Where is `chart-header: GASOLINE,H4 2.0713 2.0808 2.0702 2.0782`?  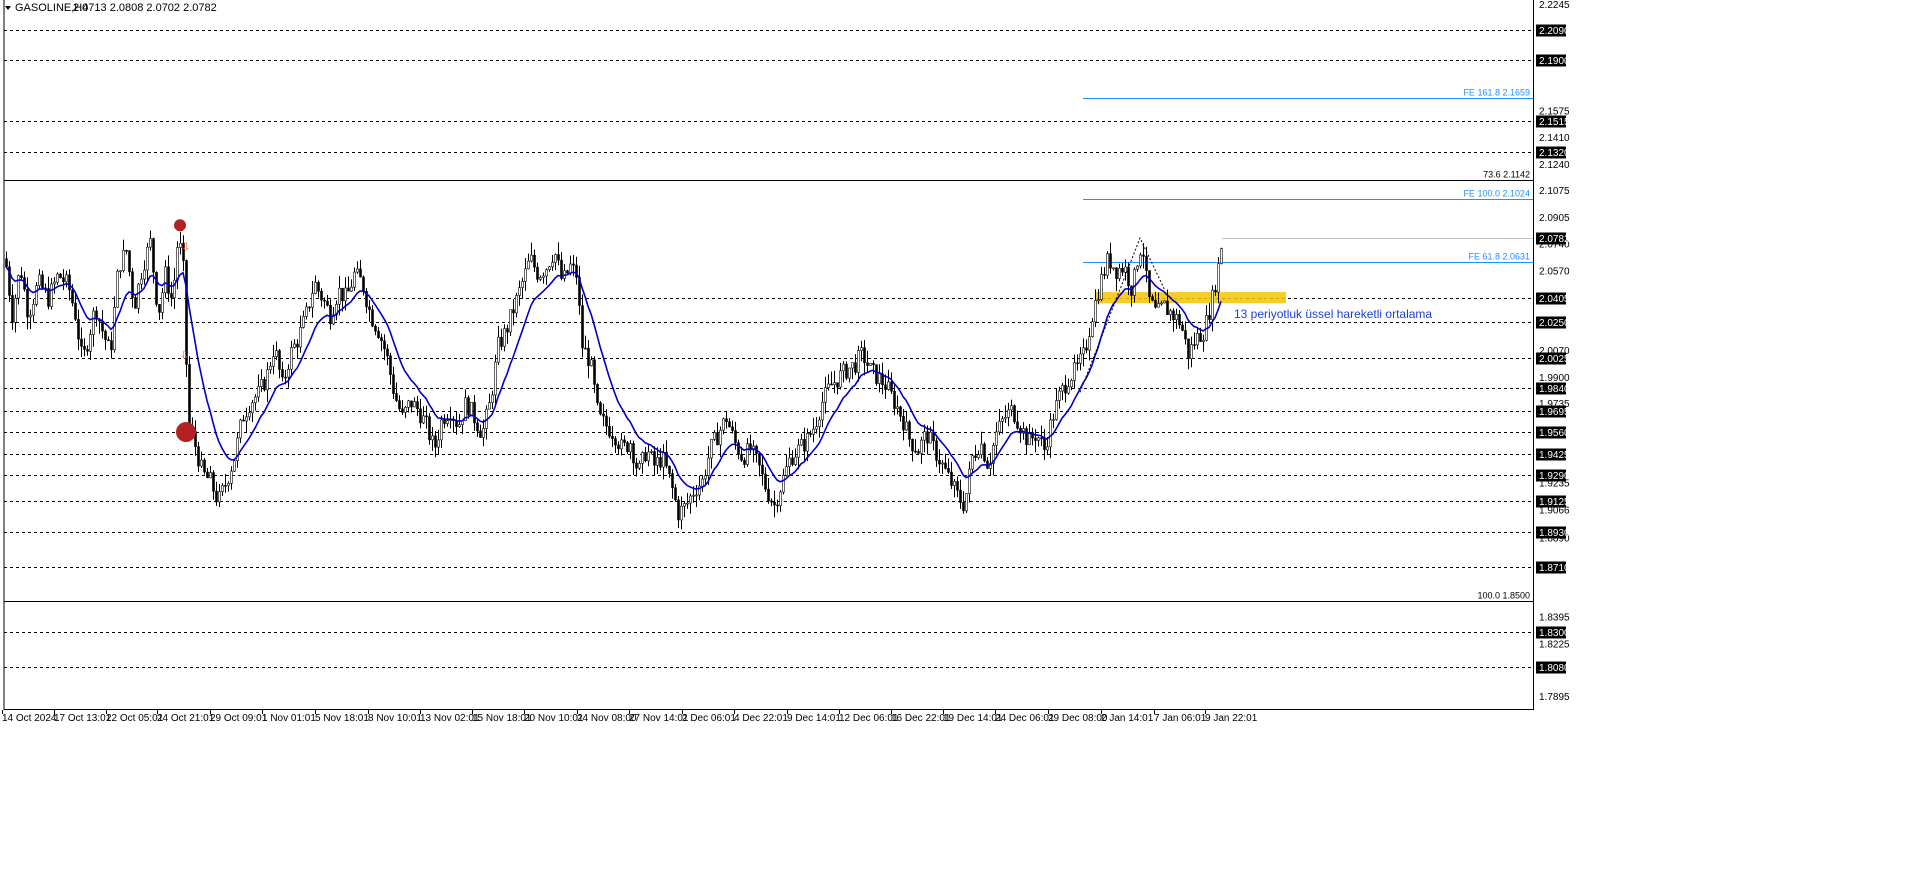 chart-header: GASOLINE,H4 2.0713 2.0808 2.0702 2.0782 is located at coordinates (111, 8).